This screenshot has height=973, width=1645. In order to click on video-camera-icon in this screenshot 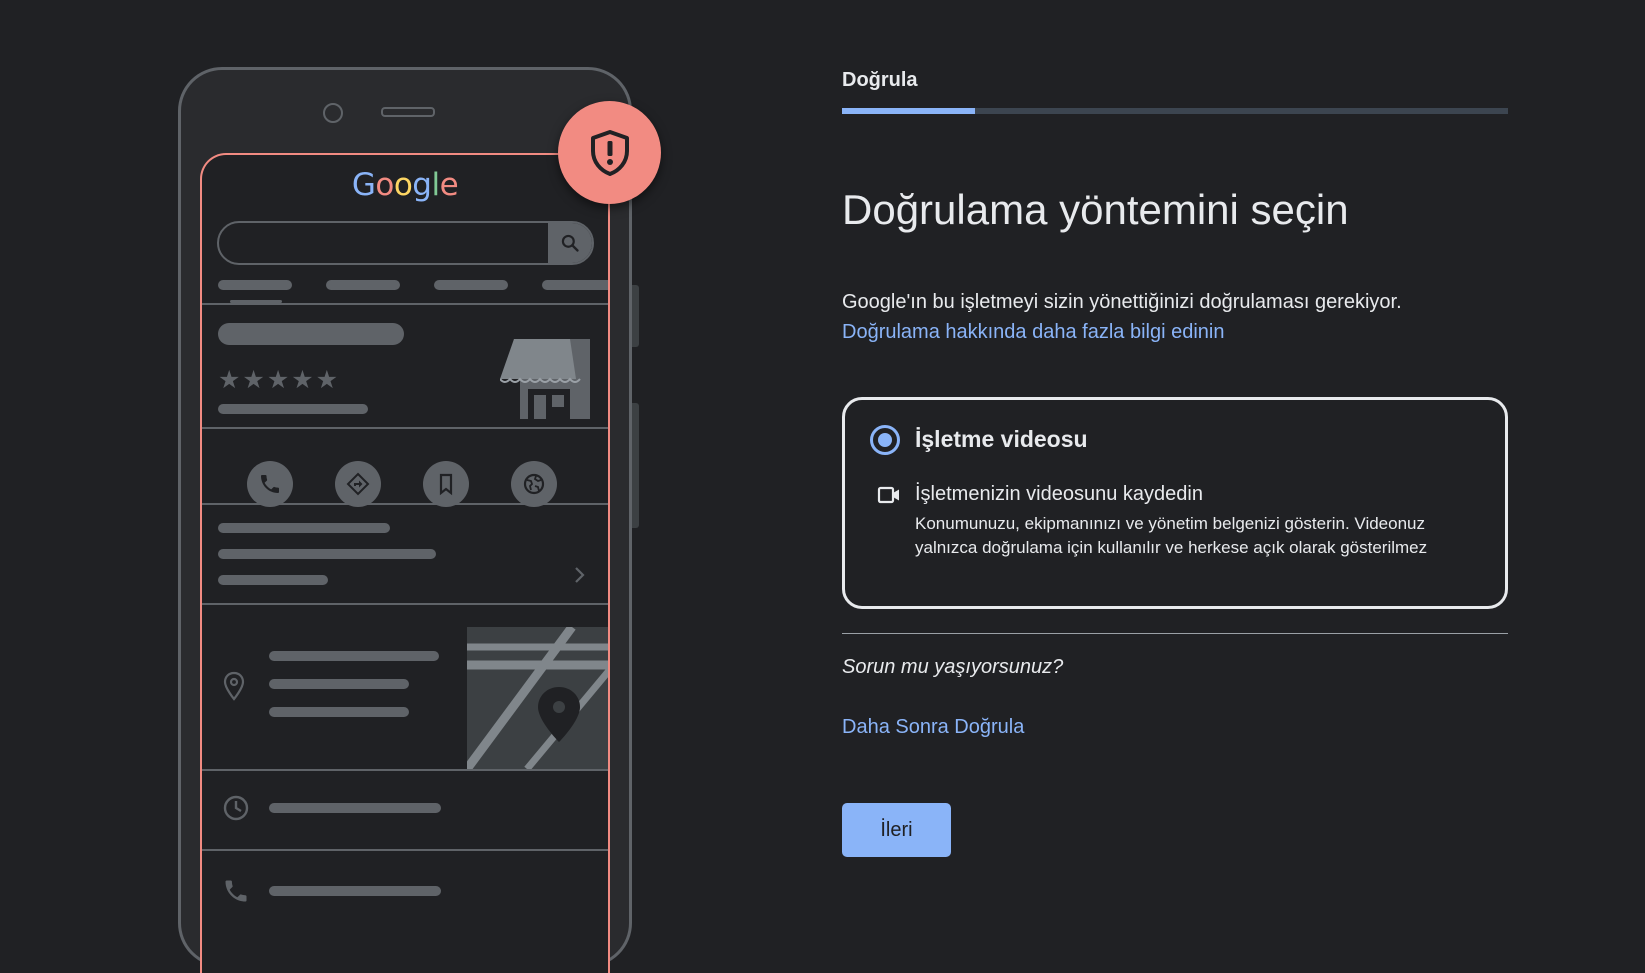, I will do `click(888, 495)`.